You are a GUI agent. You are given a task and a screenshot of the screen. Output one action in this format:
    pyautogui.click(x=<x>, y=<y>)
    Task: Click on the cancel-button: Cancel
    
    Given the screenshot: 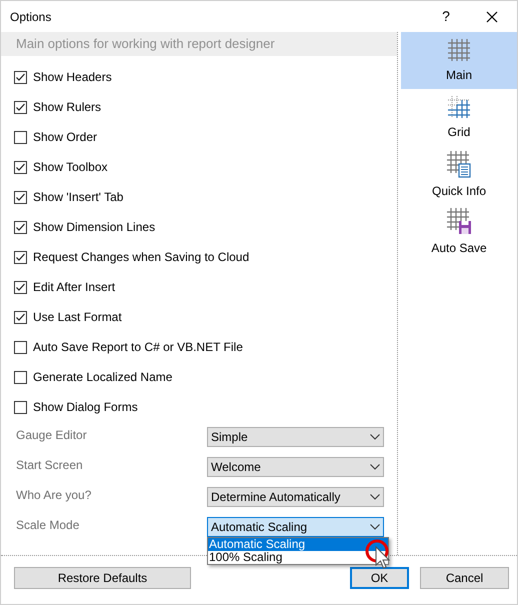 What is the action you would take?
    pyautogui.click(x=464, y=578)
    